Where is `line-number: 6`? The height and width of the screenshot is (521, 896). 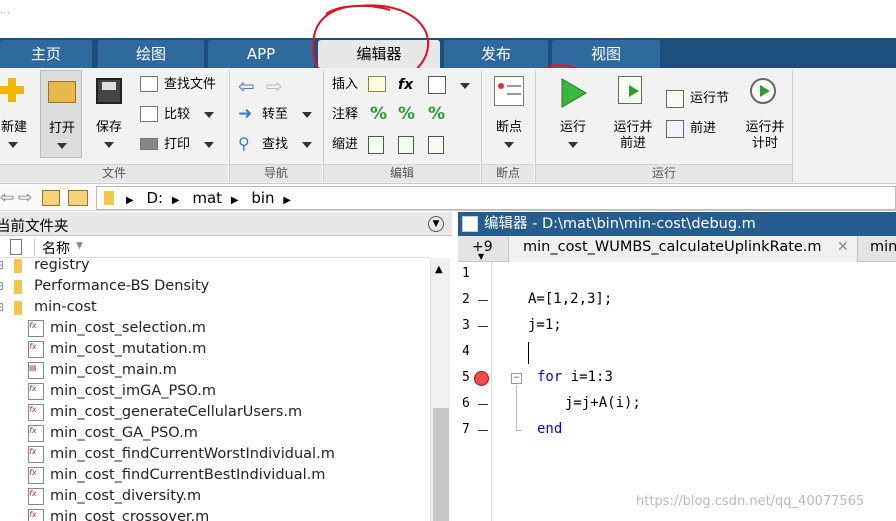 line-number: 6 is located at coordinates (466, 403).